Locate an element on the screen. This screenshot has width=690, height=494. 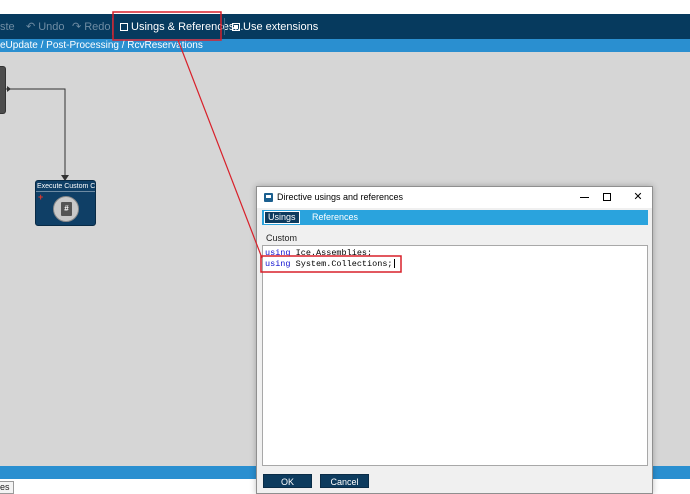
maximize-button is located at coordinates (607, 197).